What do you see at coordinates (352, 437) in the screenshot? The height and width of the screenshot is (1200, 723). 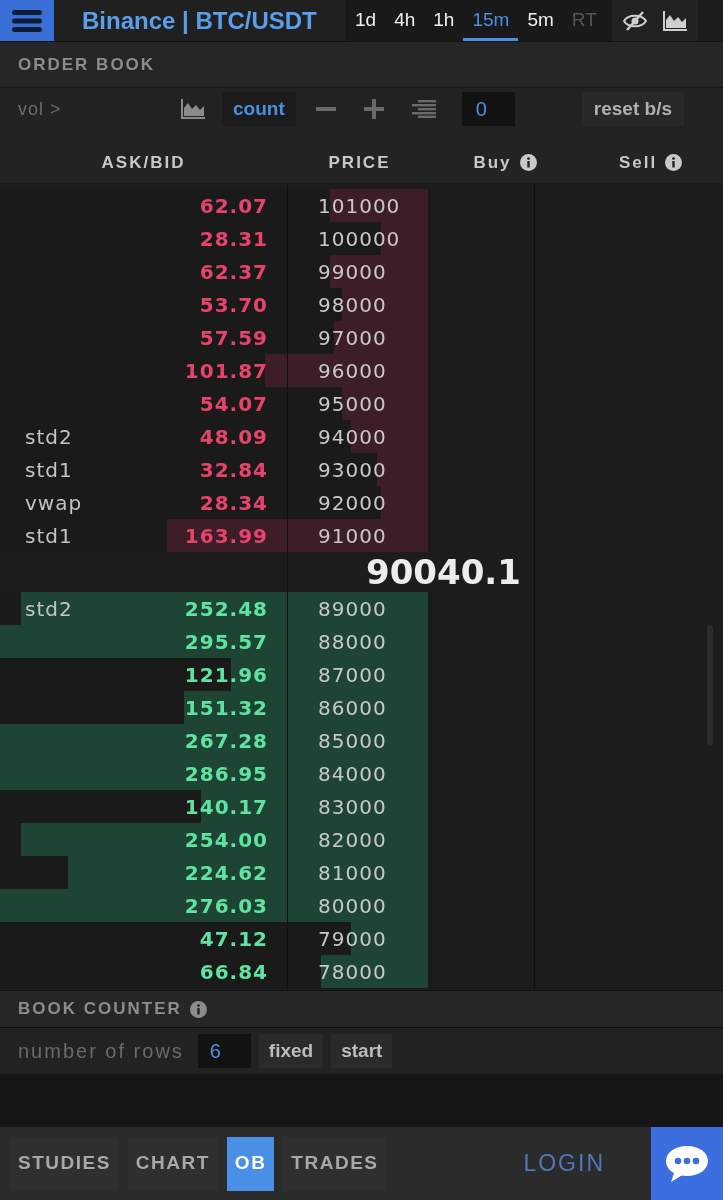 I see `price-level: 94000` at bounding box center [352, 437].